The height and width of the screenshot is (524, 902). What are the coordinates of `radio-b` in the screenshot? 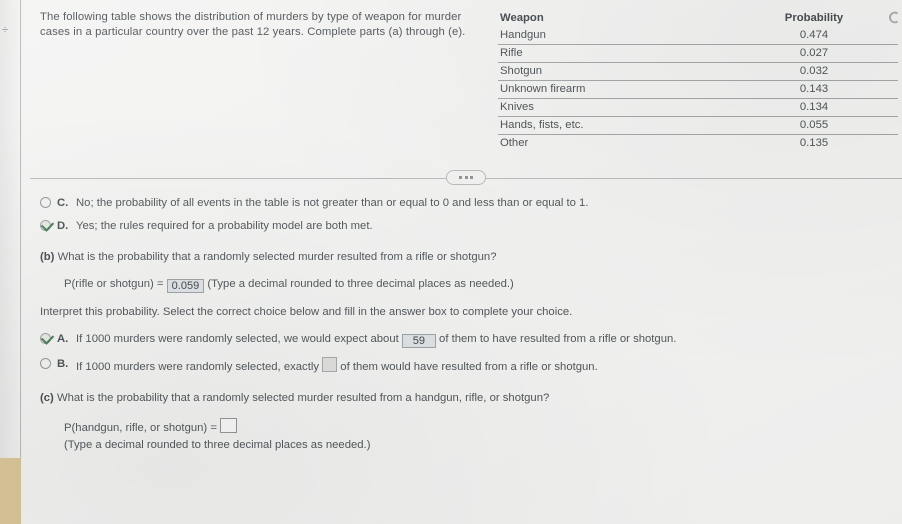 It's located at (45, 363).